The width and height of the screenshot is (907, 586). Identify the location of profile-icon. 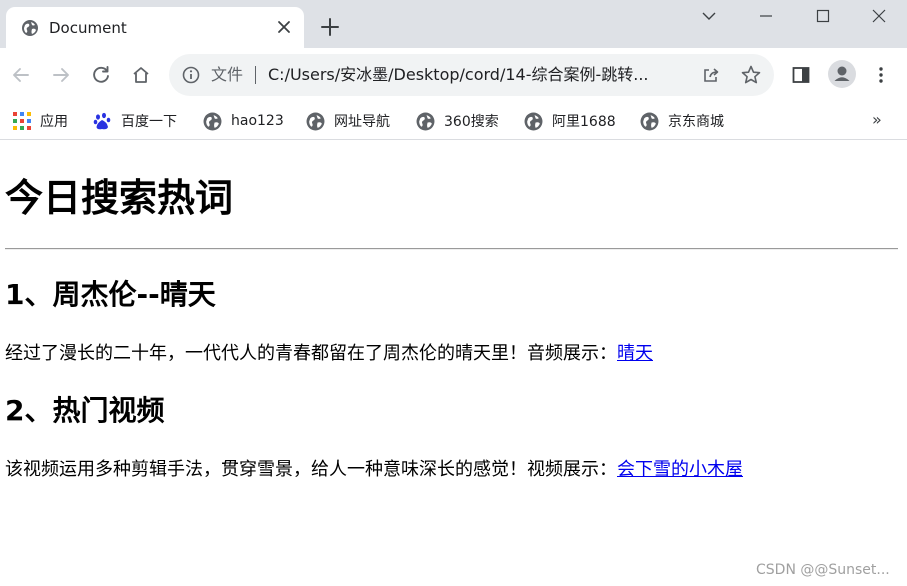
(842, 74).